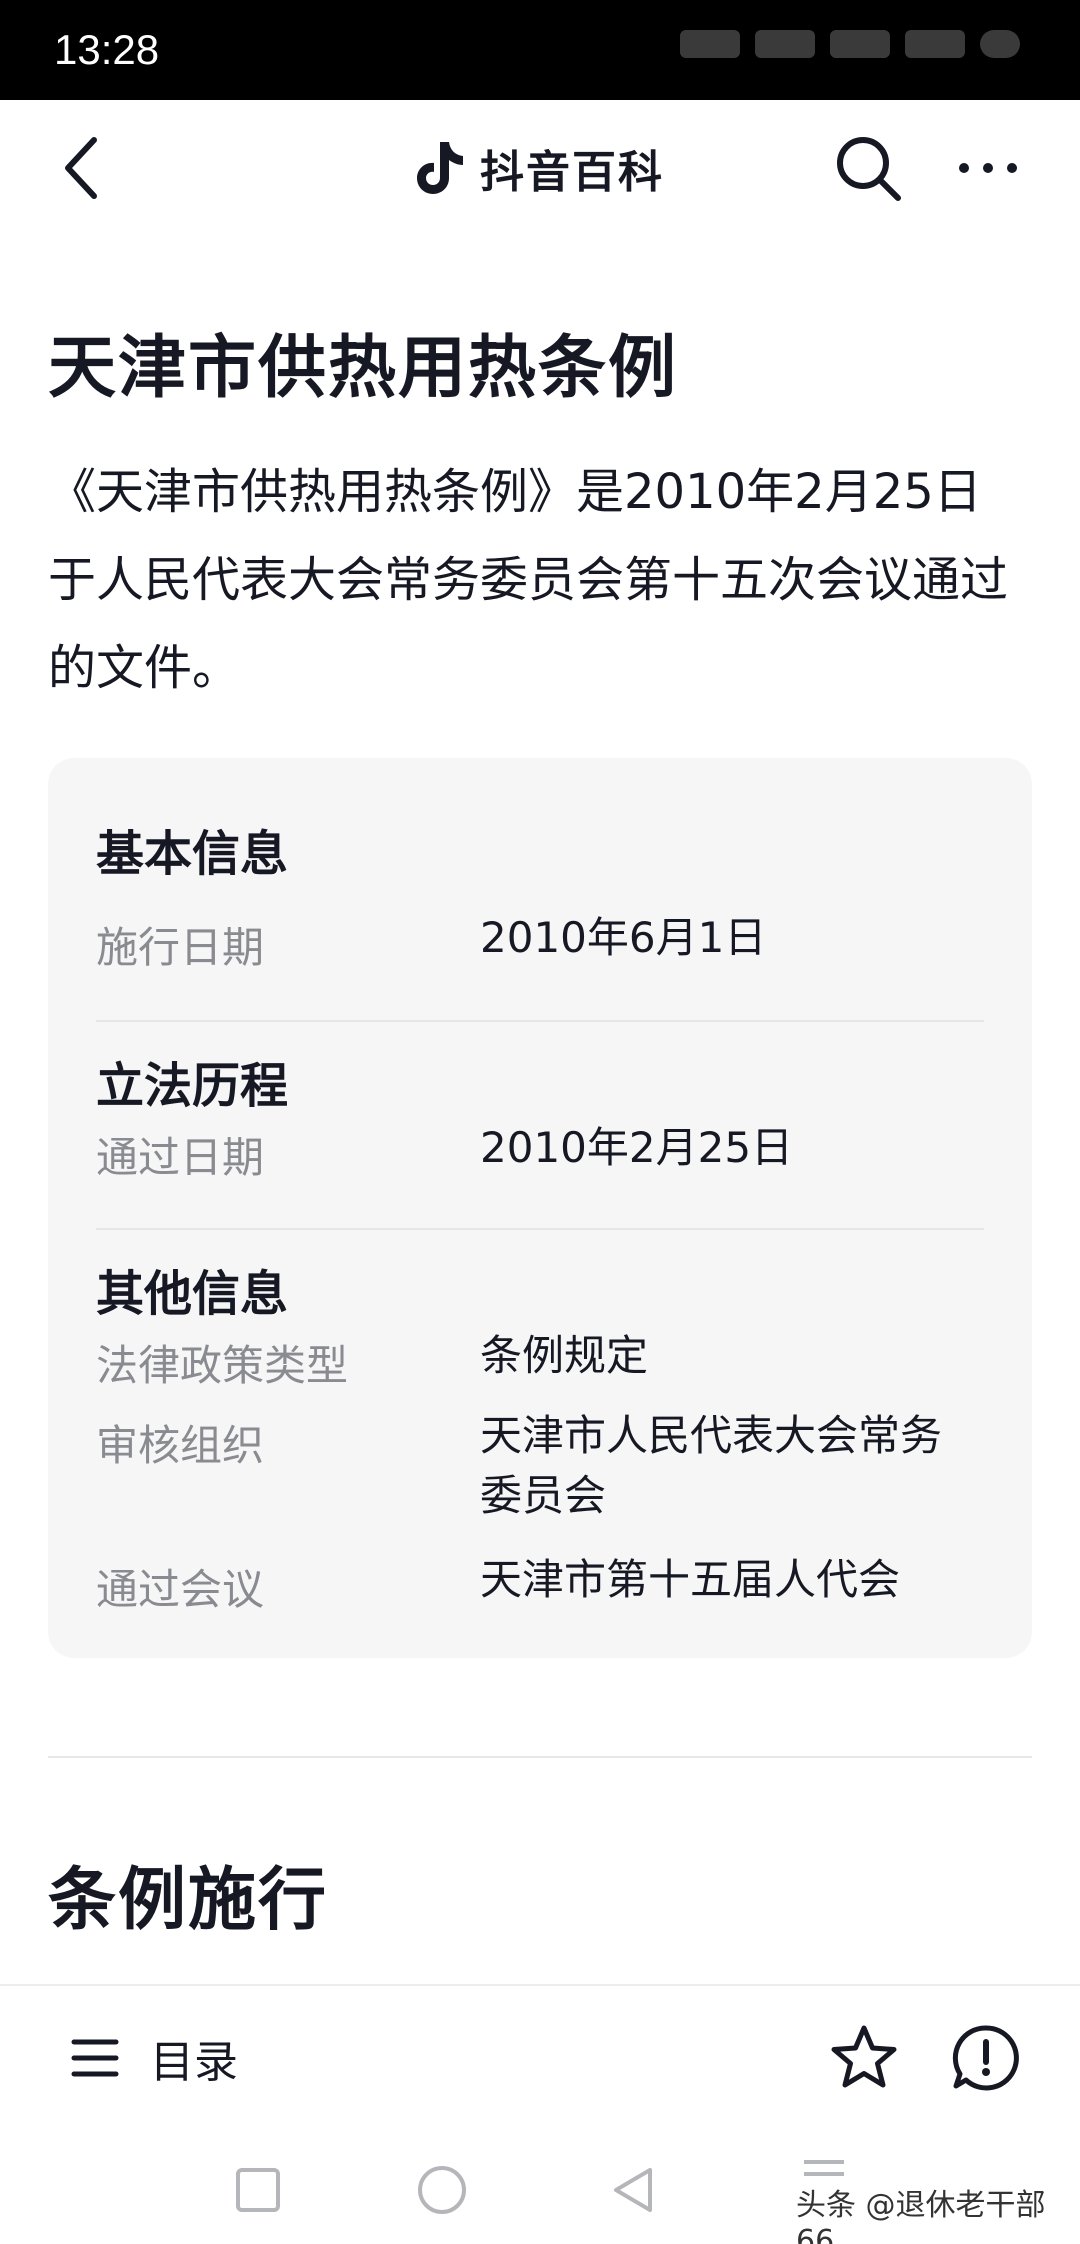 This screenshot has height=2244, width=1080. I want to click on toc-button: 目录, so click(154, 2058).